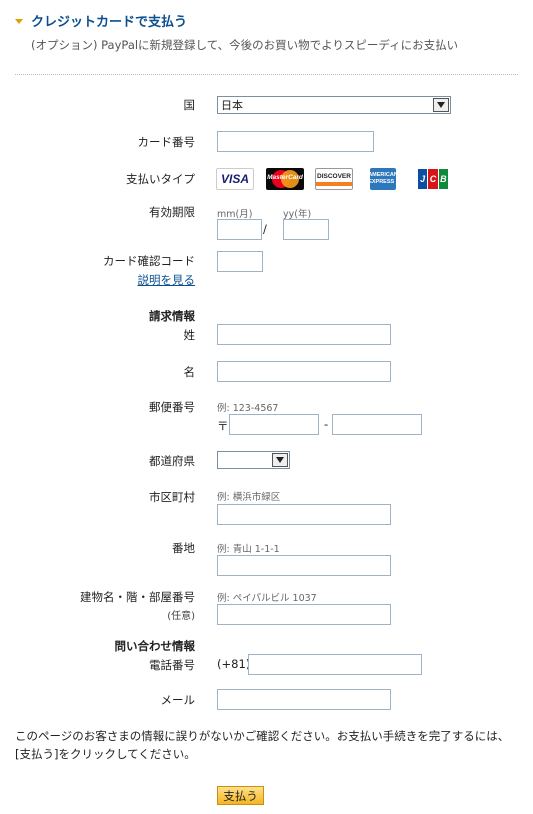 The width and height of the screenshot is (533, 814). What do you see at coordinates (335, 664) in the screenshot?
I see `phone-input` at bounding box center [335, 664].